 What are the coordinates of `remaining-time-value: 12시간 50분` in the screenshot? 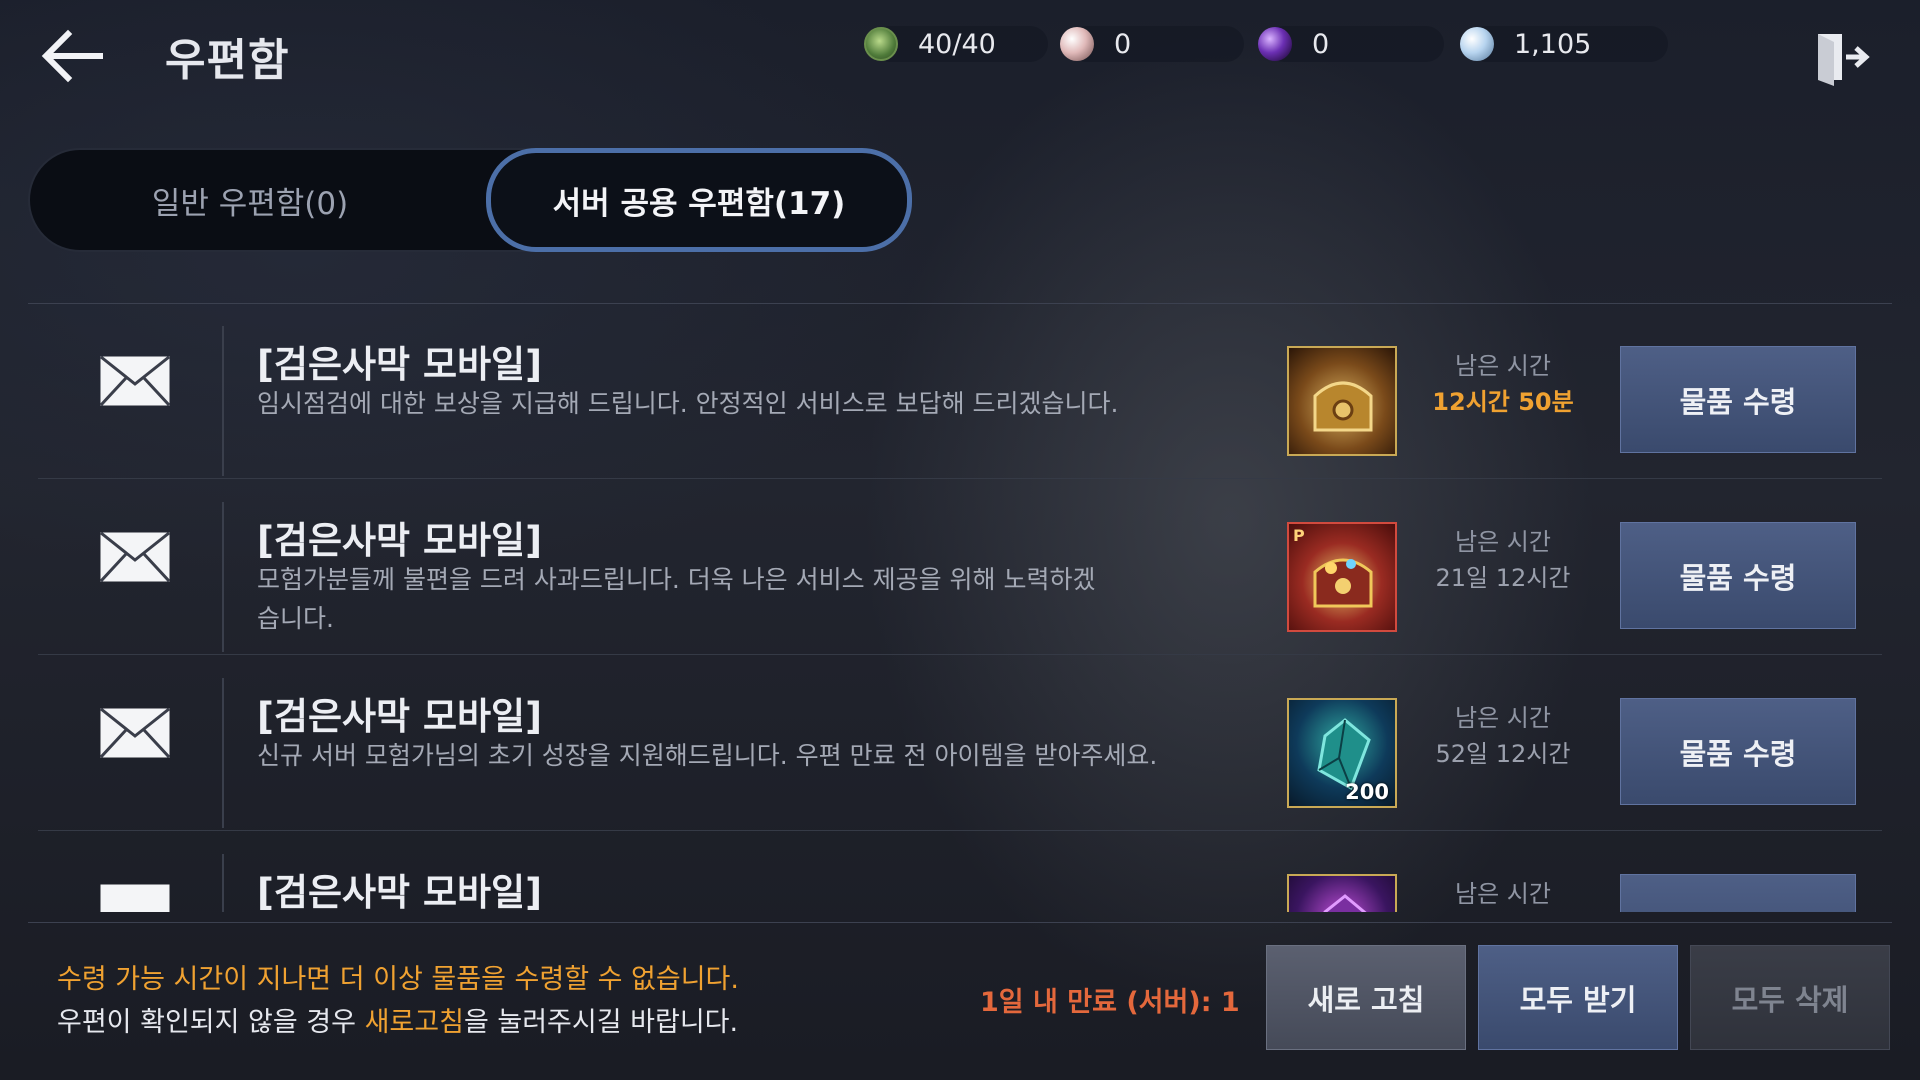 It's located at (1503, 402).